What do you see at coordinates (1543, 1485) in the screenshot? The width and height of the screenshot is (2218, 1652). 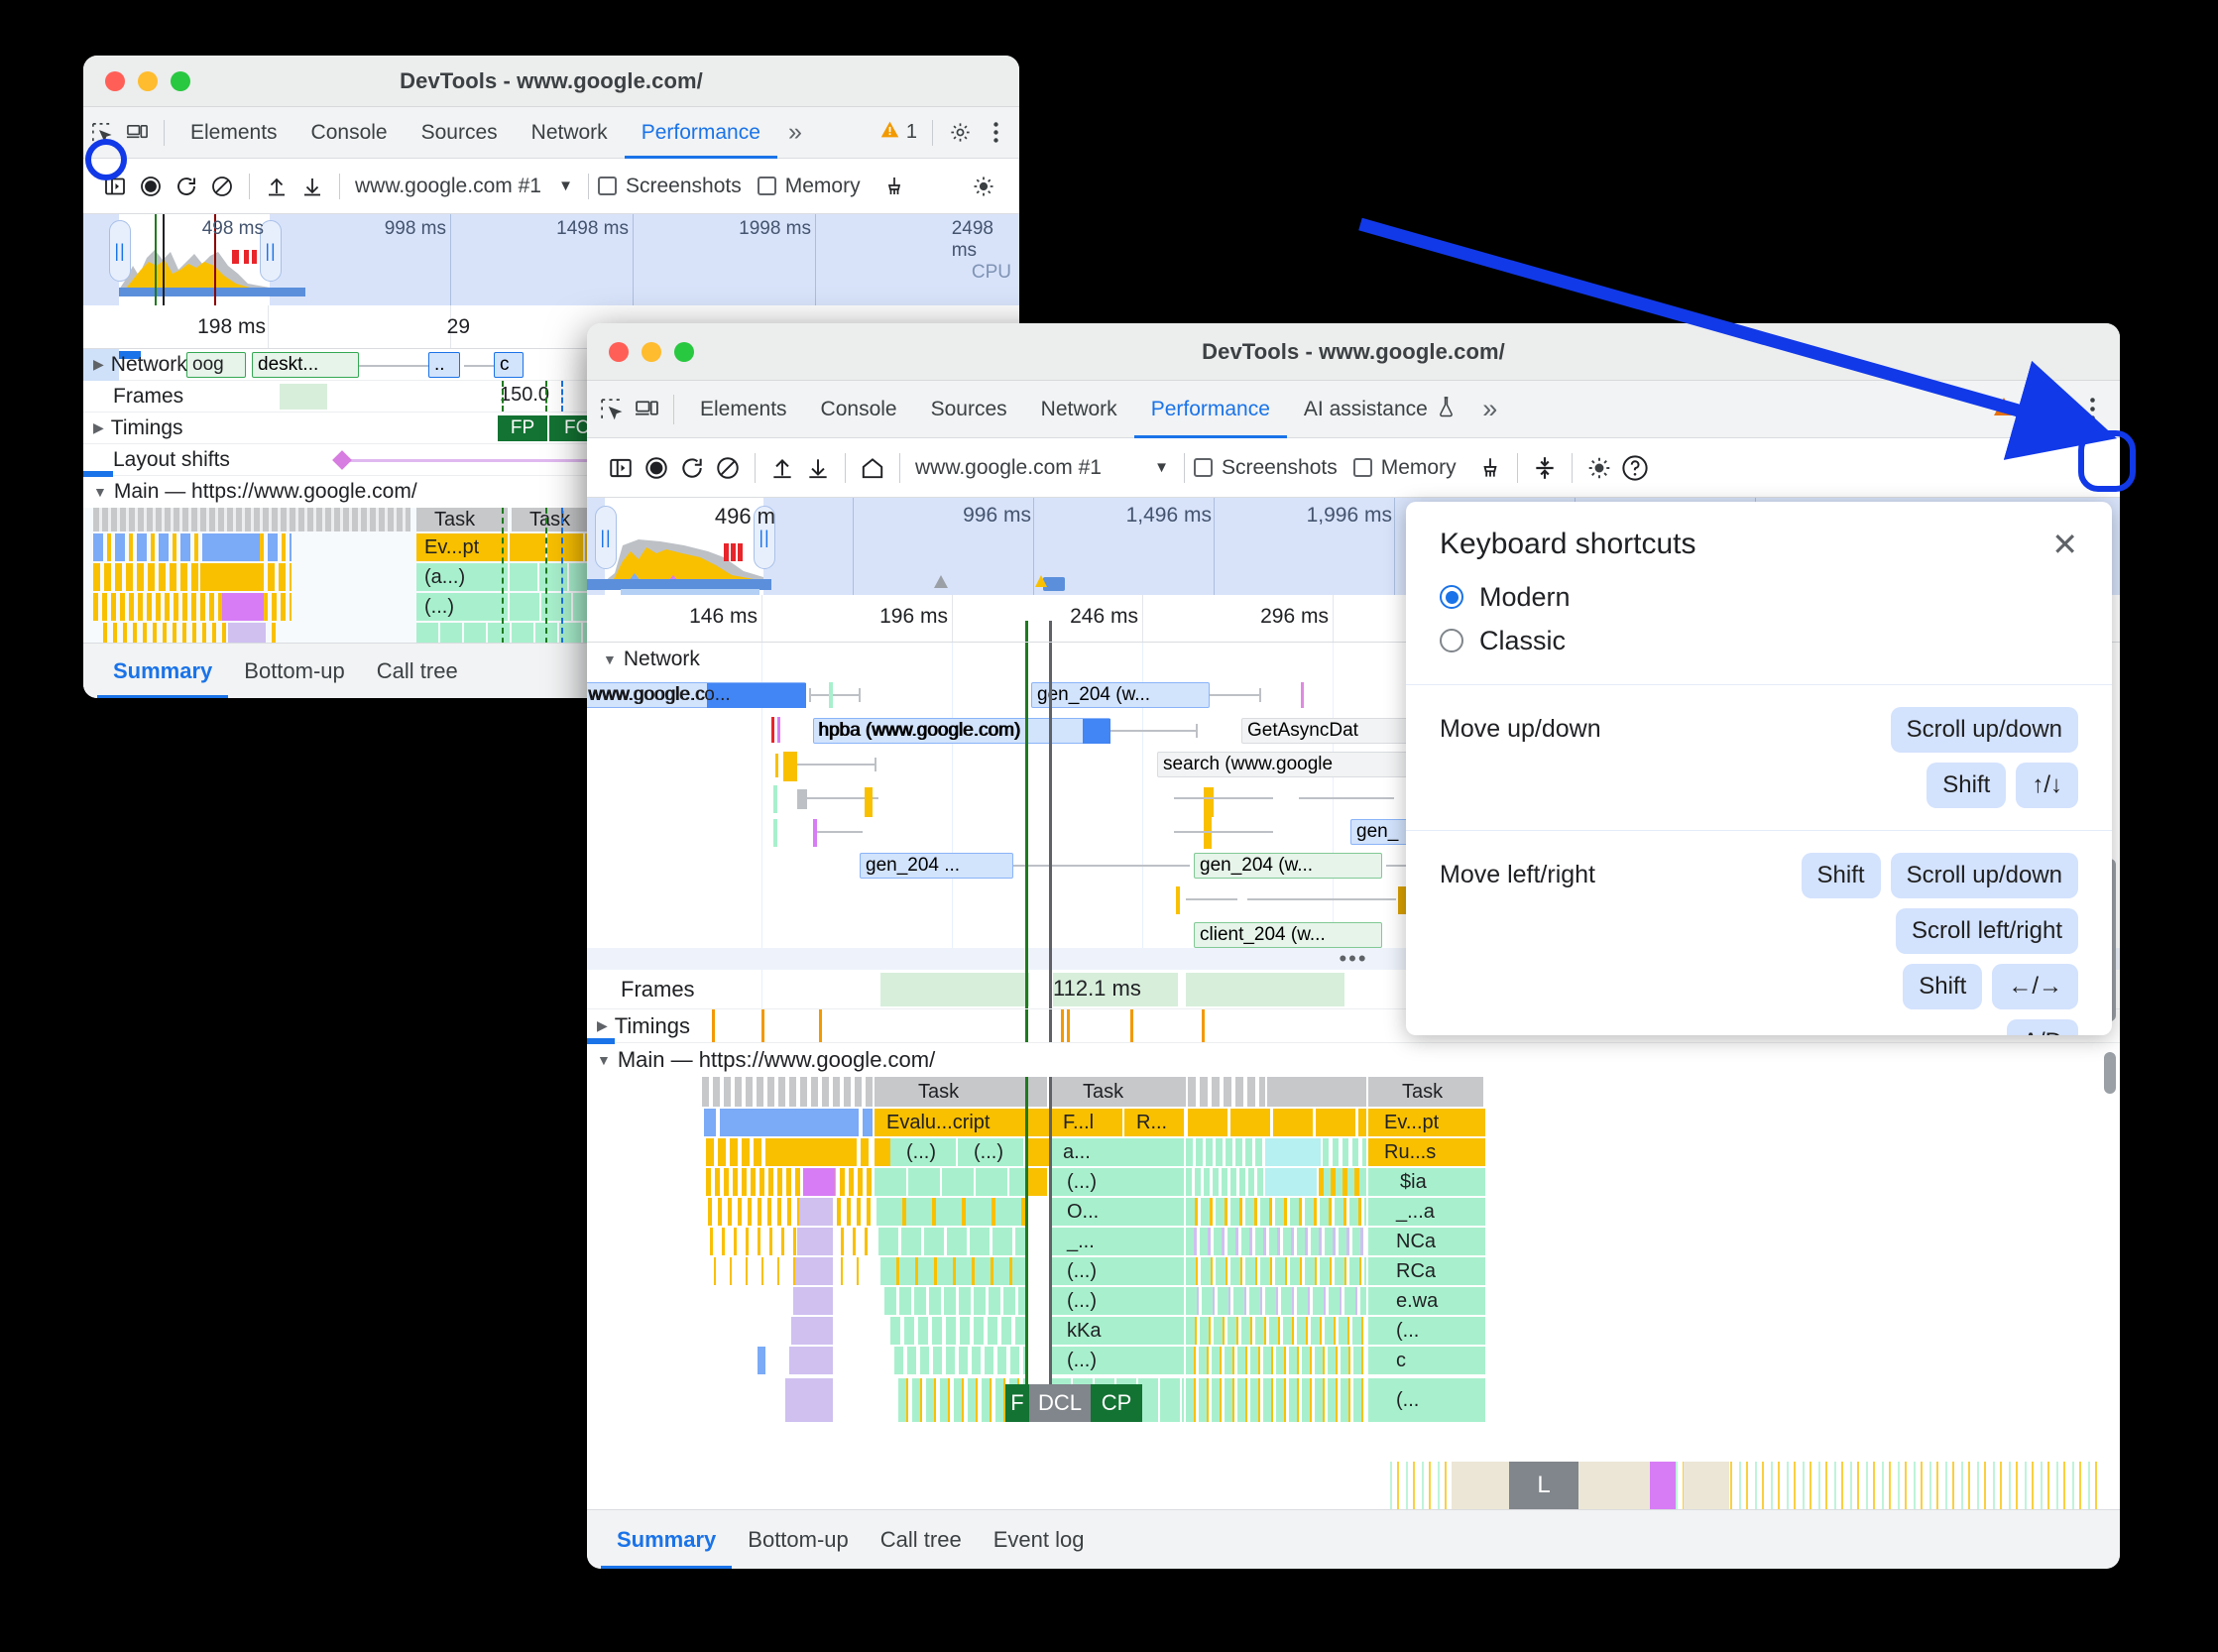 I see `minimap-marker-l: L` at bounding box center [1543, 1485].